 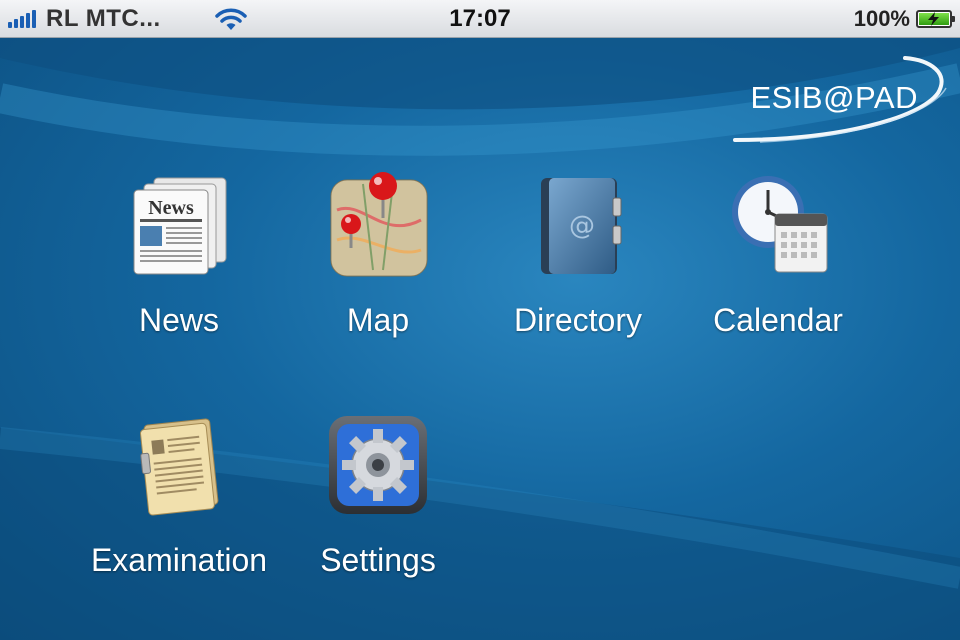 I want to click on address-book-icon: @, so click(x=578, y=225).